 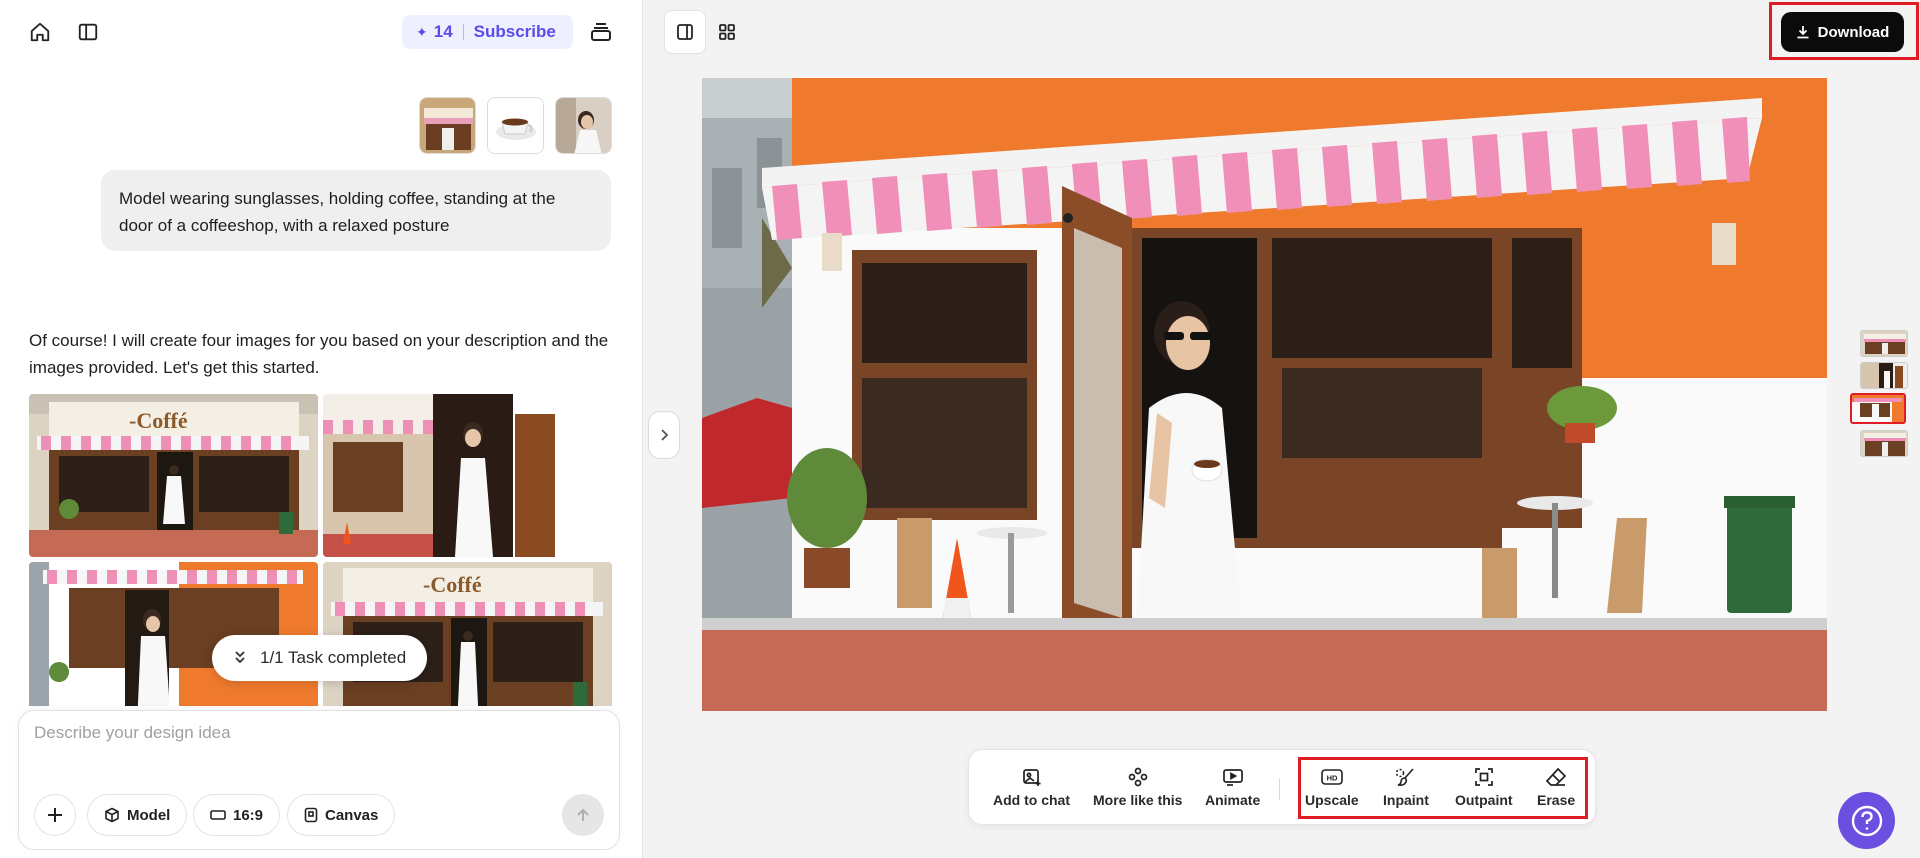 What do you see at coordinates (1233, 800) in the screenshot?
I see `tool-label: Animate` at bounding box center [1233, 800].